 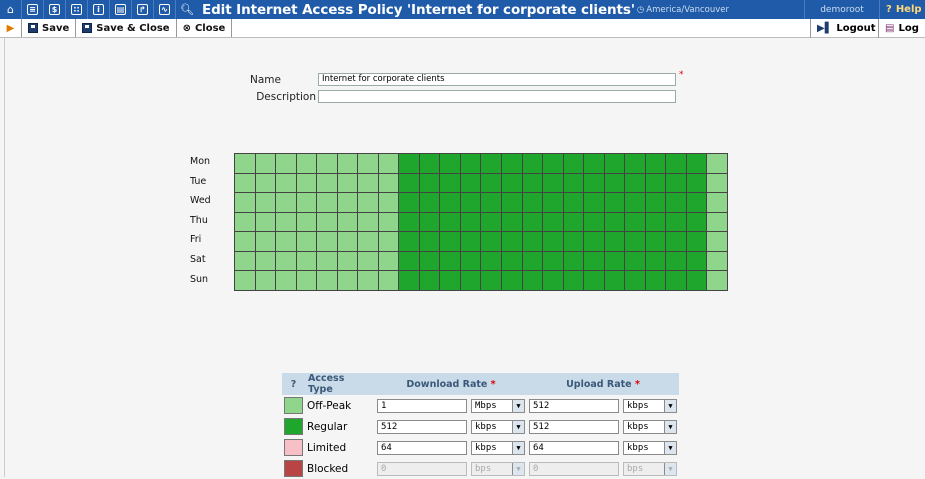 What do you see at coordinates (498, 405) in the screenshot?
I see `download-unit-select: Mbps ▼` at bounding box center [498, 405].